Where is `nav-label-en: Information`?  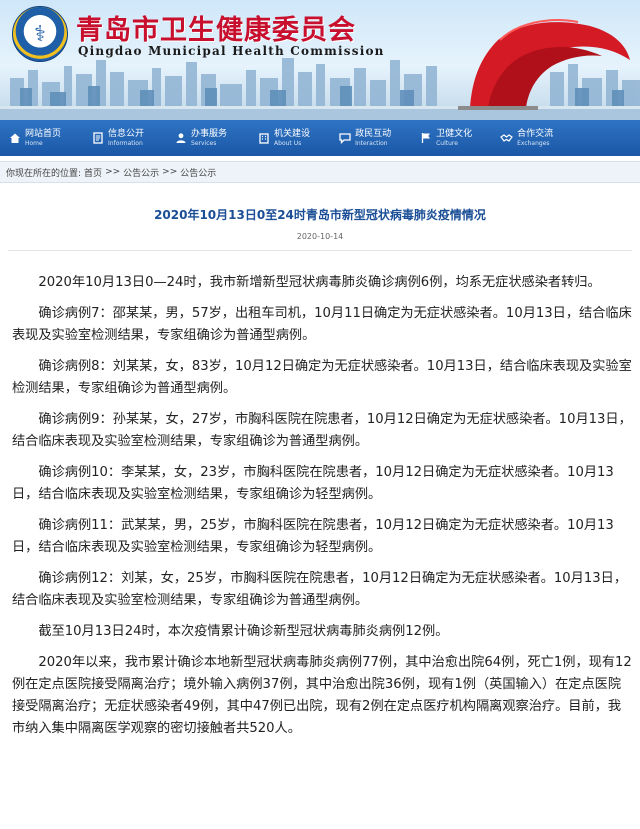 nav-label-en: Information is located at coordinates (125, 143).